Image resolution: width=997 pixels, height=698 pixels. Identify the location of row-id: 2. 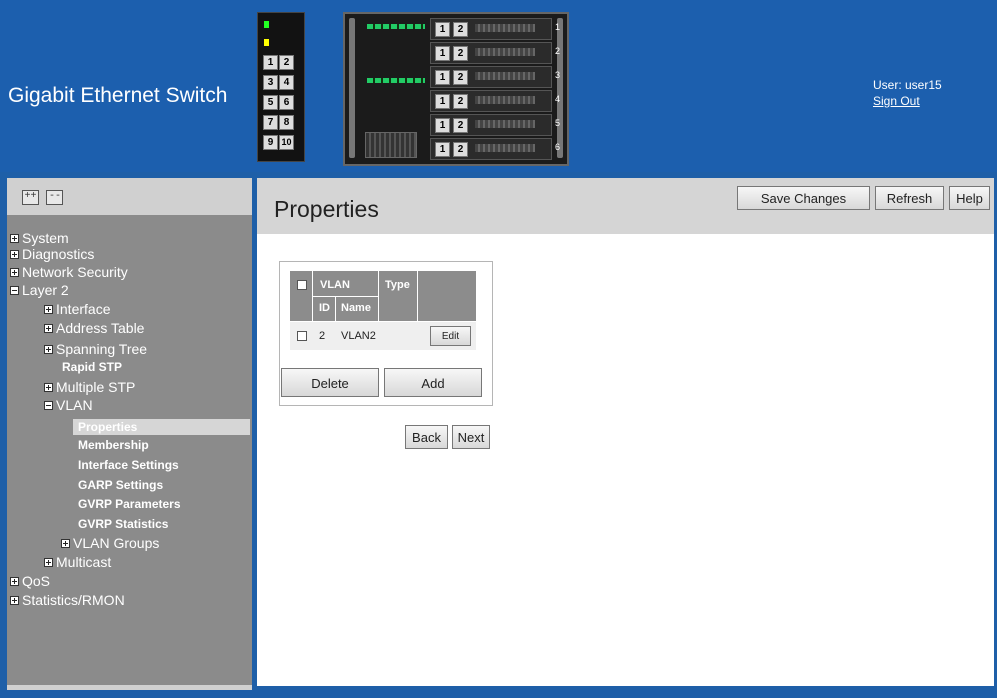
(322, 336).